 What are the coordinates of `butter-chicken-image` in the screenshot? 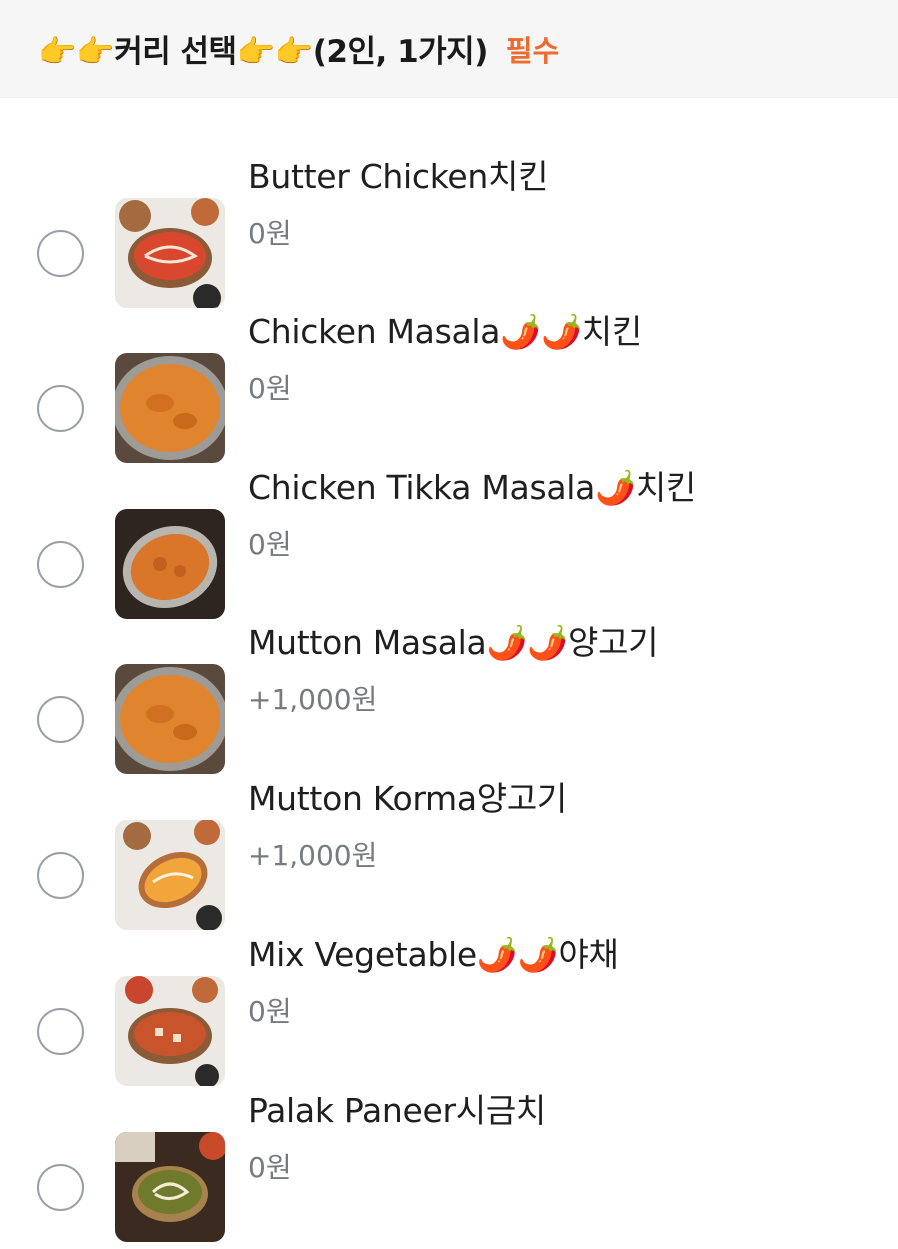 It's located at (170, 253).